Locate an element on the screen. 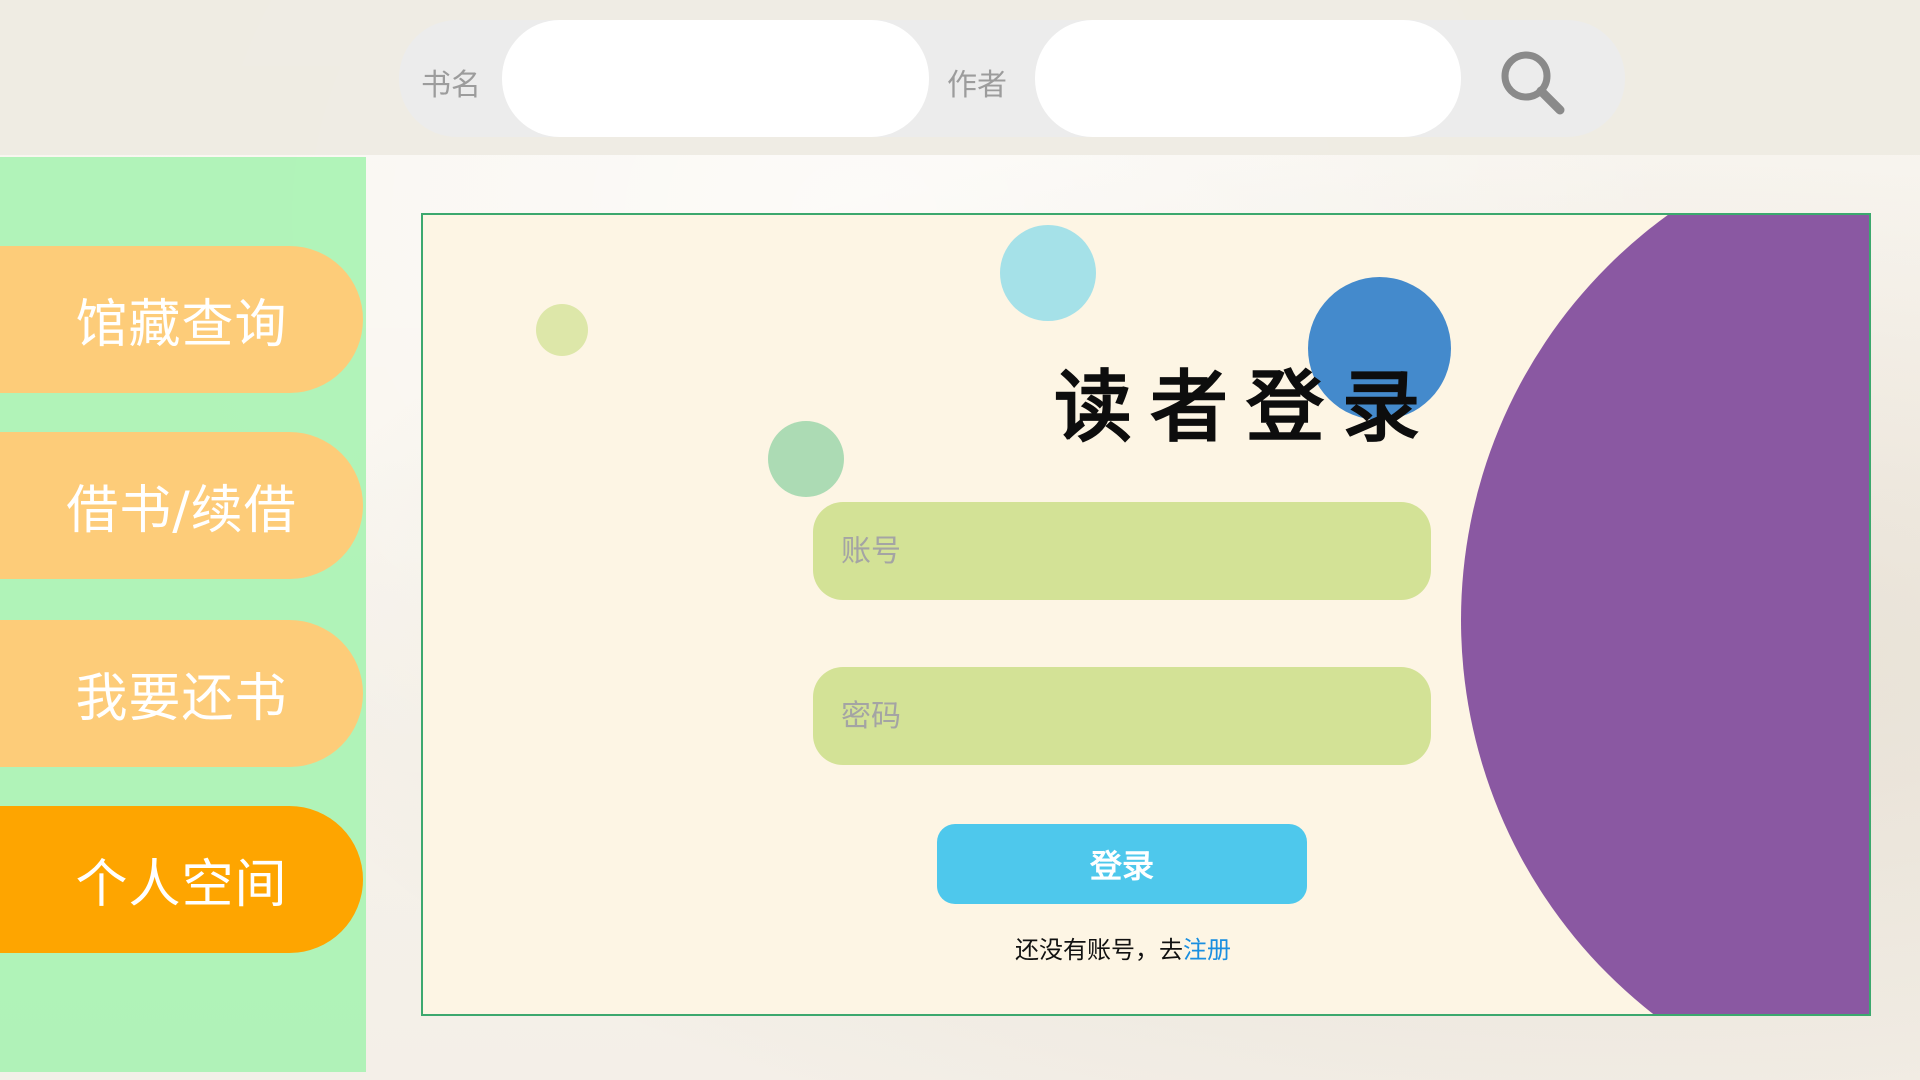 Image resolution: width=1920 pixels, height=1080 pixels. sidebar-item-personal-space: 个人空间 is located at coordinates (181, 879).